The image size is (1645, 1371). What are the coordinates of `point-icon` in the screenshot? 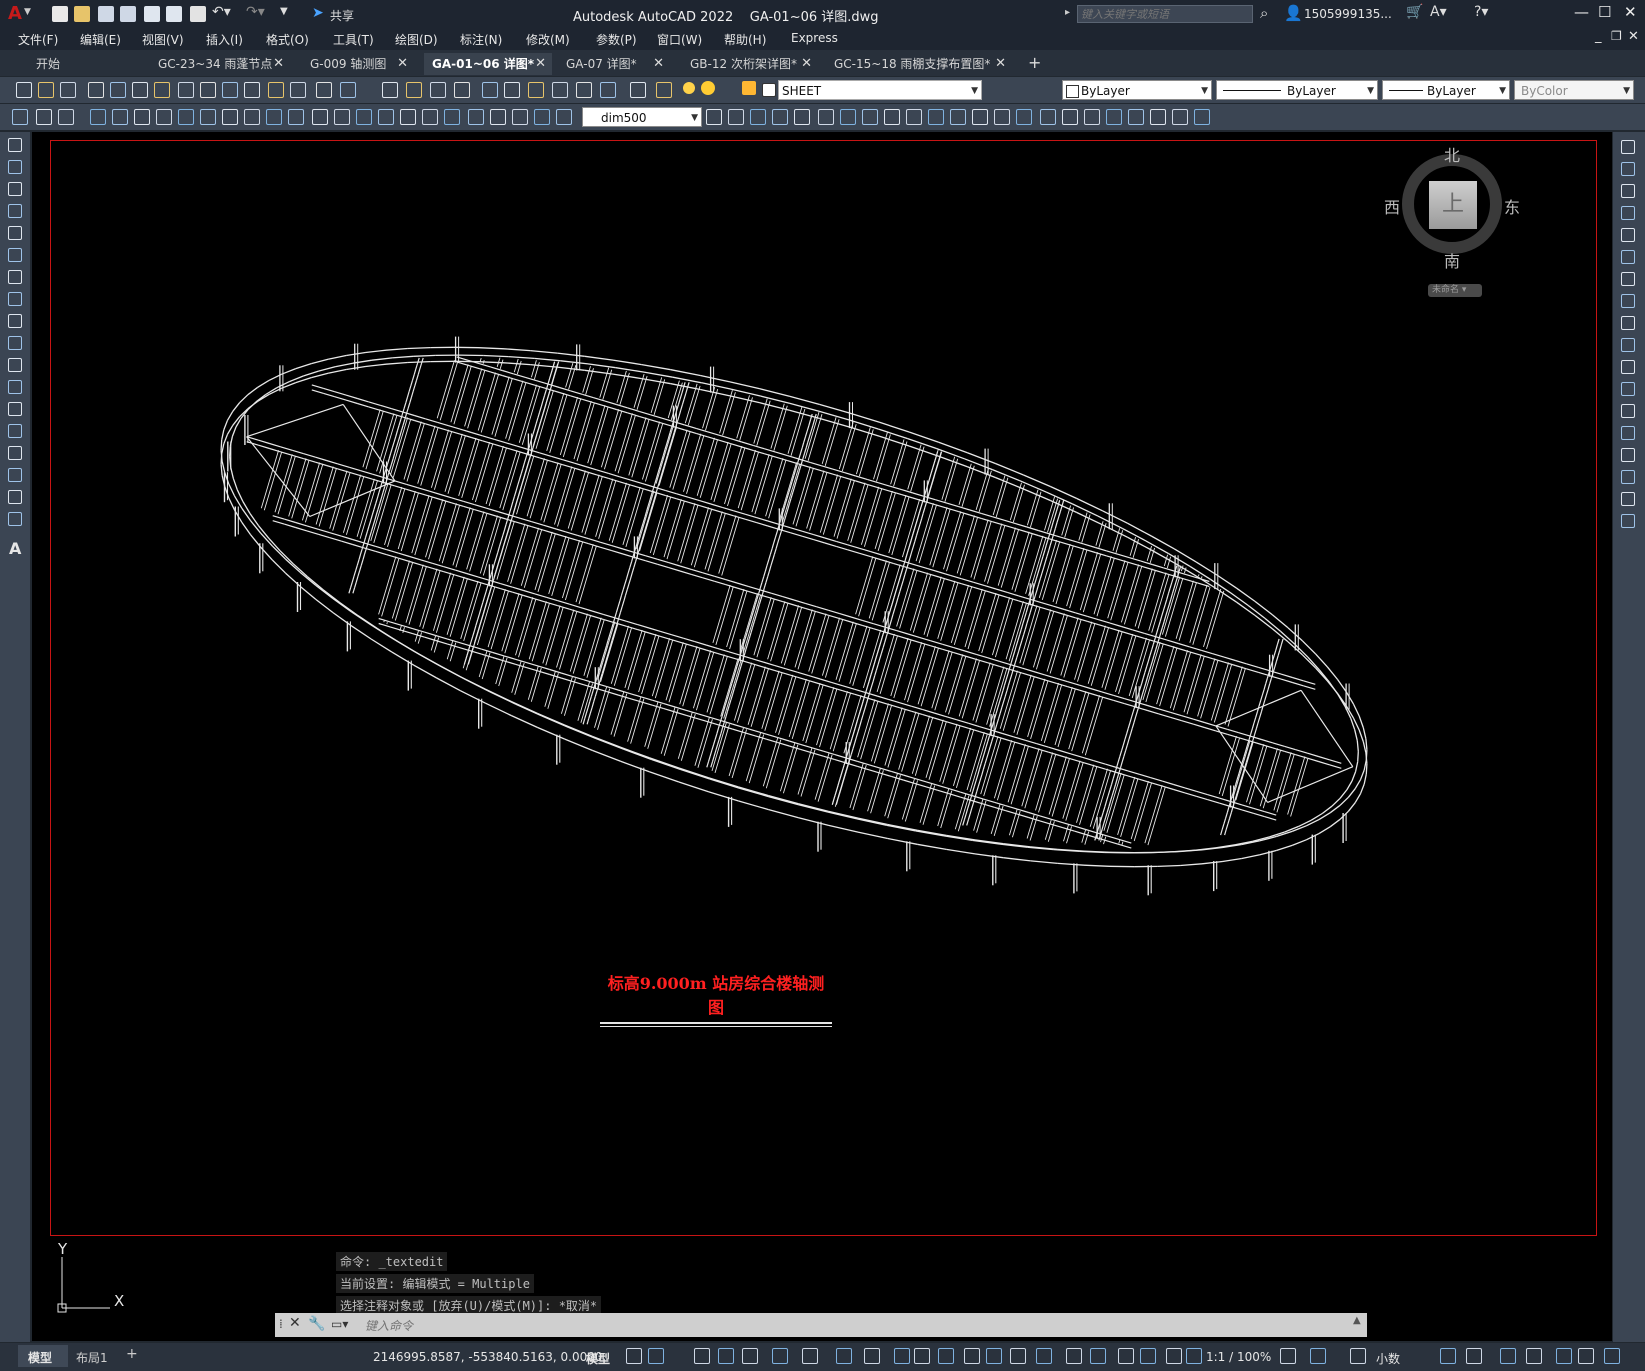 It's located at (15, 431).